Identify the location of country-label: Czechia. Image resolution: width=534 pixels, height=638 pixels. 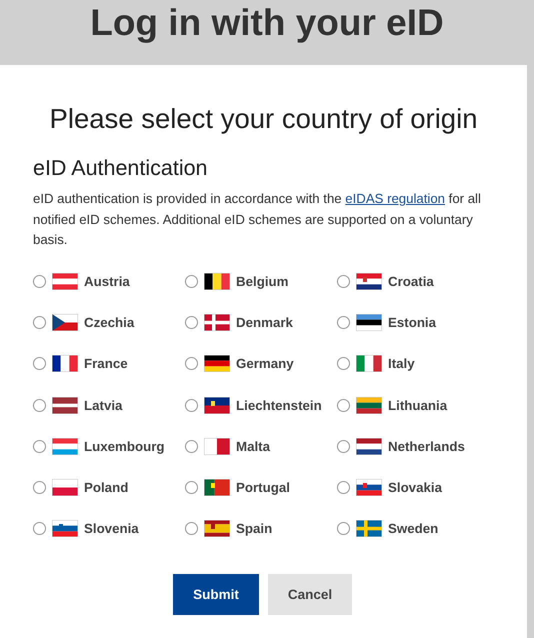
(109, 322).